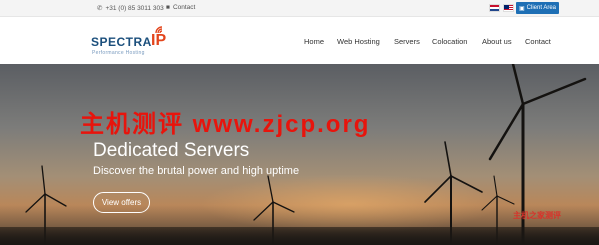 The width and height of the screenshot is (599, 245). Describe the element at coordinates (521, 8) in the screenshot. I see `lock-icon: ▣` at that location.